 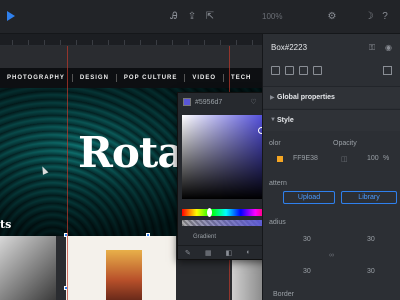 I want to click on bring-forward-icon, so click(x=289, y=70).